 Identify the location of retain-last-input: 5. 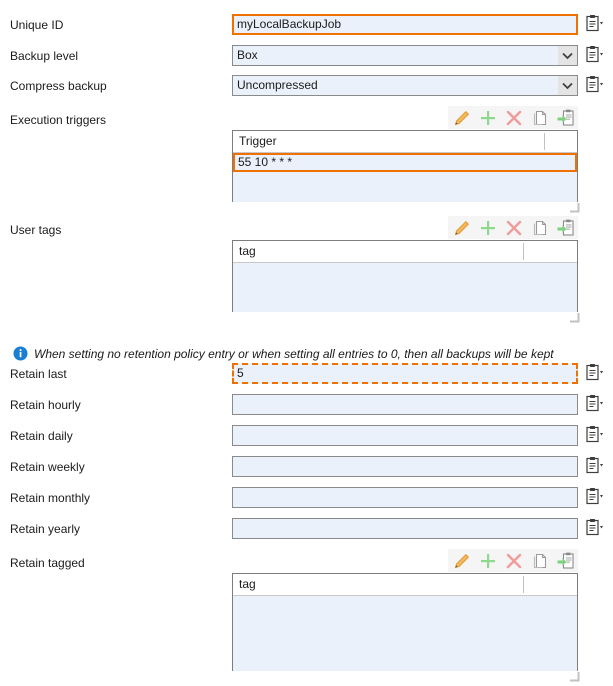
(405, 373).